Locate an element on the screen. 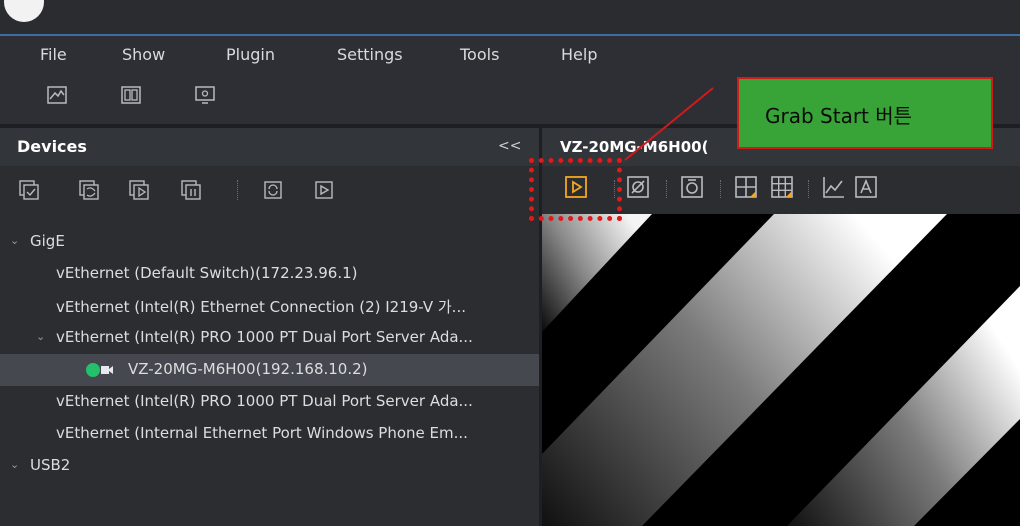  menu-plugin: Plugin is located at coordinates (250, 54).